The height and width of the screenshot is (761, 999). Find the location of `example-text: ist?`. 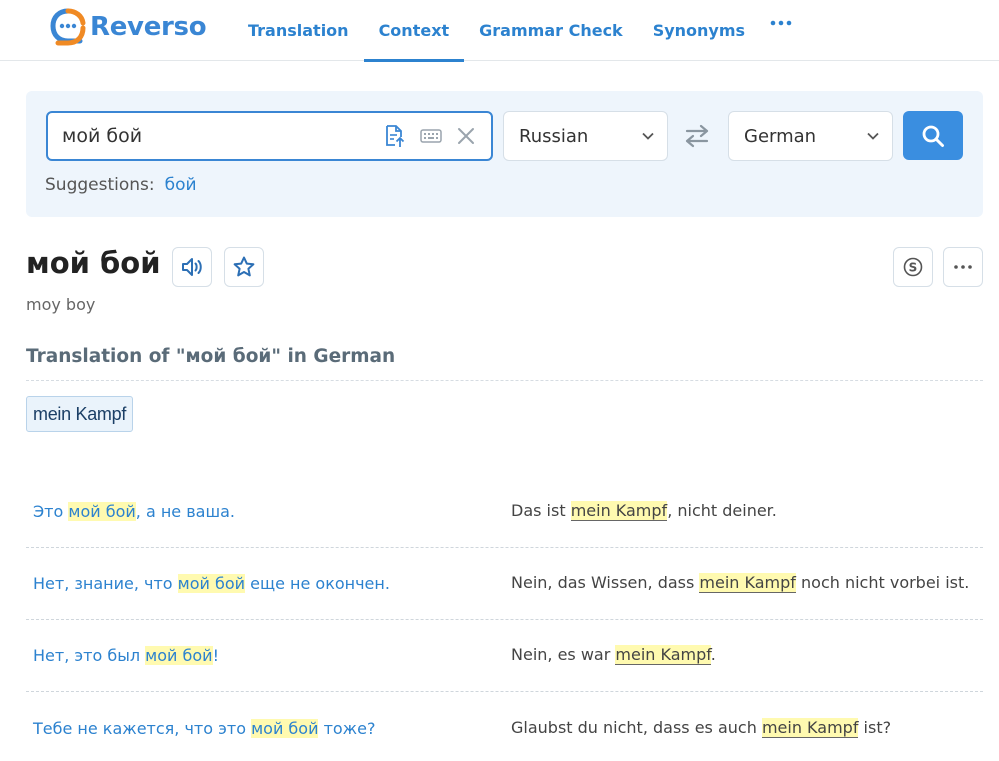

example-text: ist? is located at coordinates (875, 727).